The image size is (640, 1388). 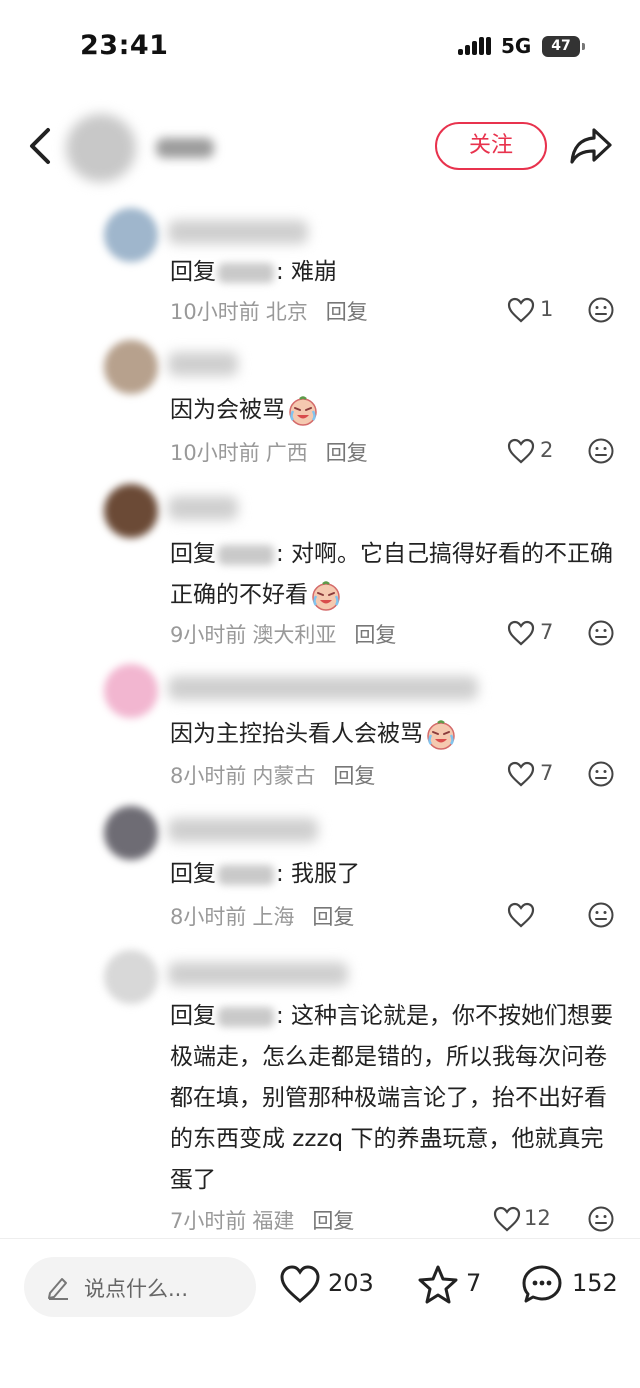 What do you see at coordinates (438, 1284) in the screenshot?
I see `star-icon` at bounding box center [438, 1284].